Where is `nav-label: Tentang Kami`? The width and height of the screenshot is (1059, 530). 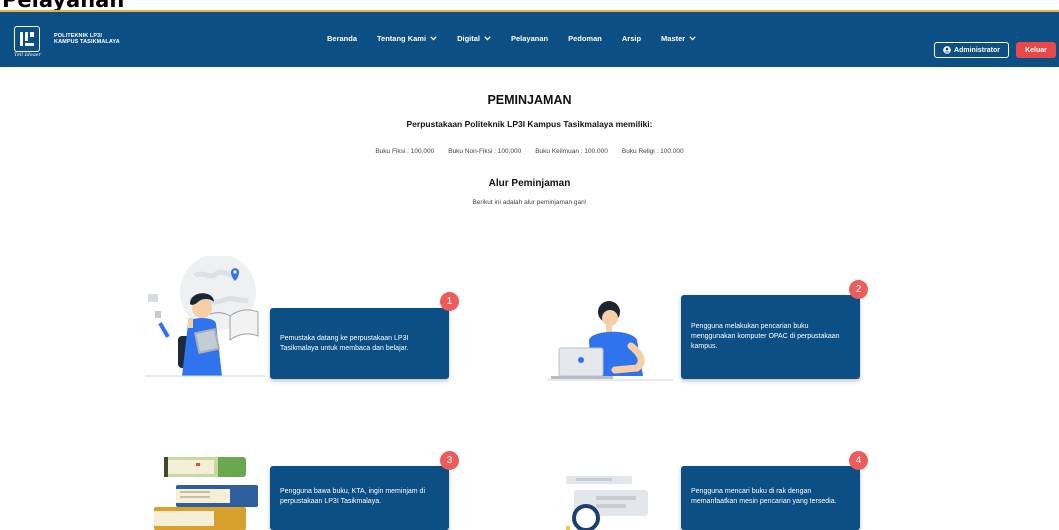 nav-label: Tentang Kami is located at coordinates (402, 38).